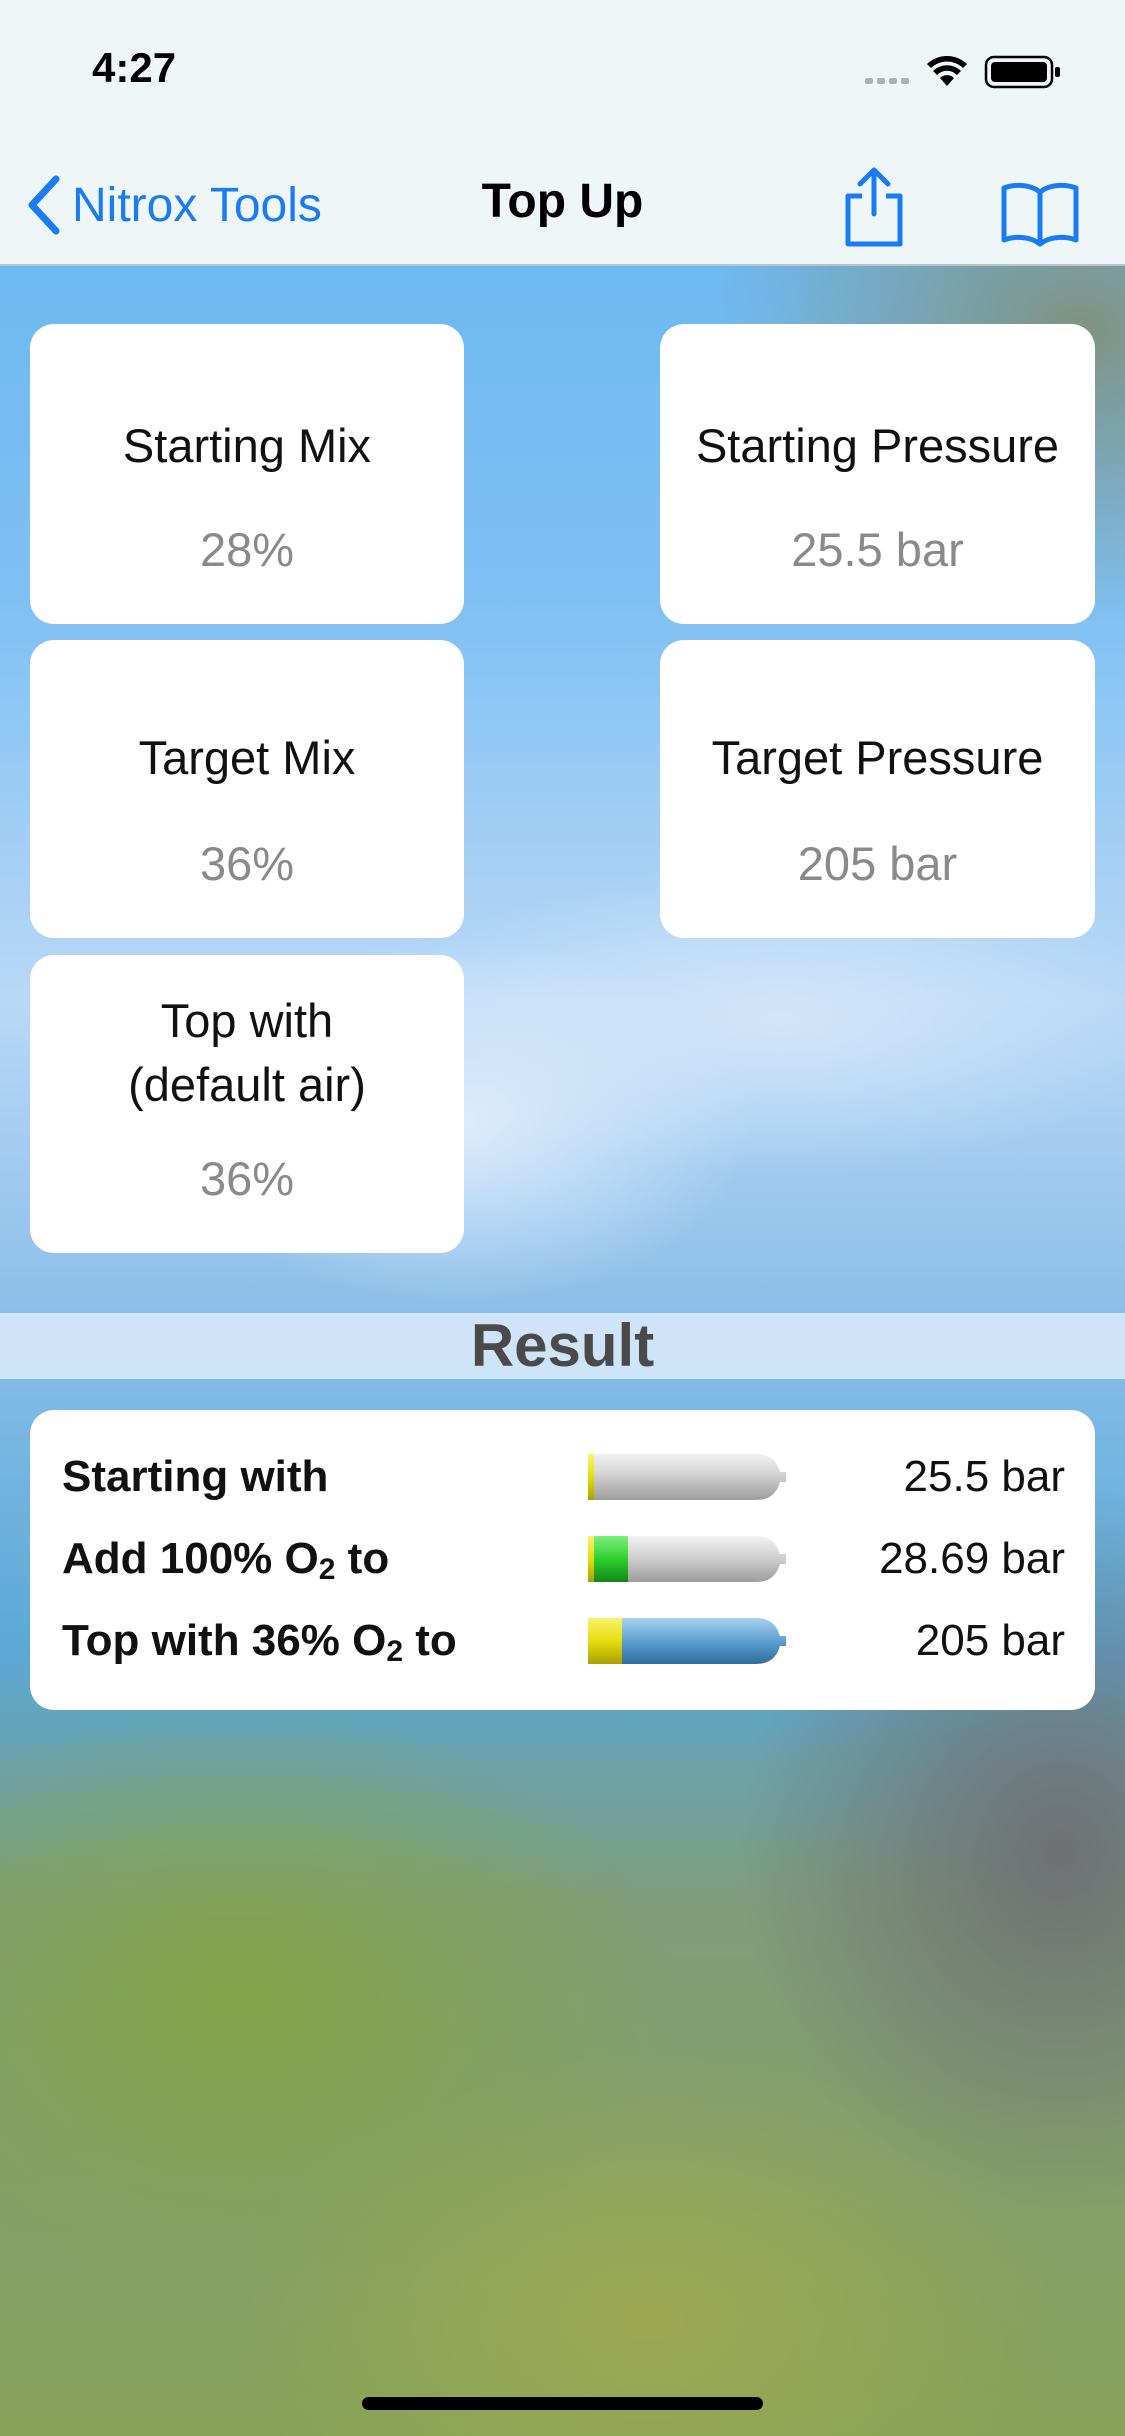 This screenshot has height=2436, width=1125. Describe the element at coordinates (247, 1084) in the screenshot. I see `top-with-label-line2: (default air)` at that location.